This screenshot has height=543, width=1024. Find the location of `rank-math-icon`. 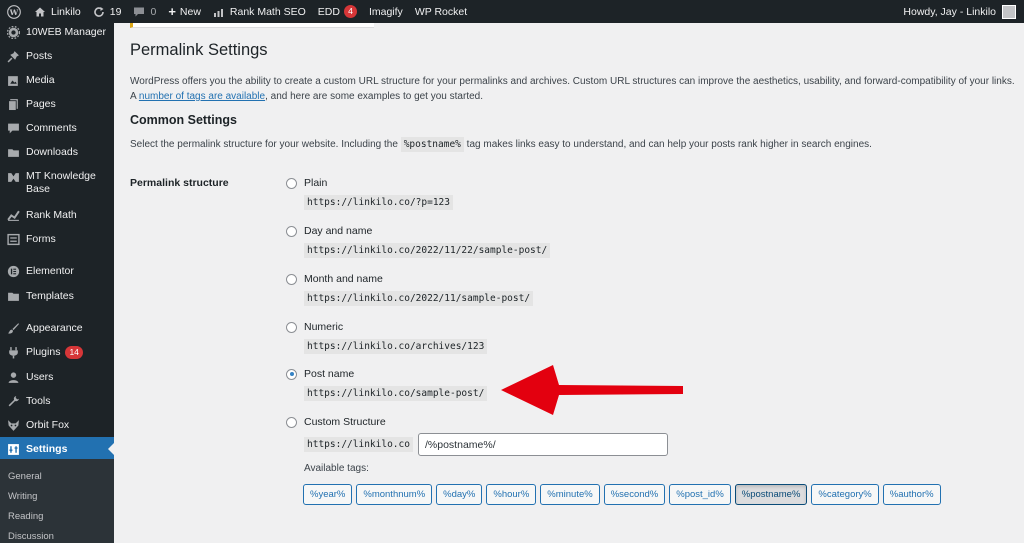

rank-math-icon is located at coordinates (219, 12).